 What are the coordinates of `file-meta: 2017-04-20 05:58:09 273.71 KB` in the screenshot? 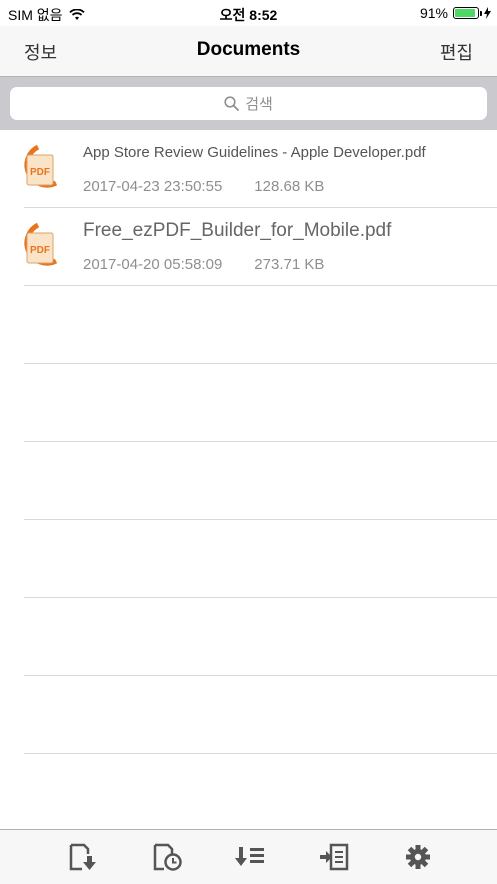 It's located at (203, 264).